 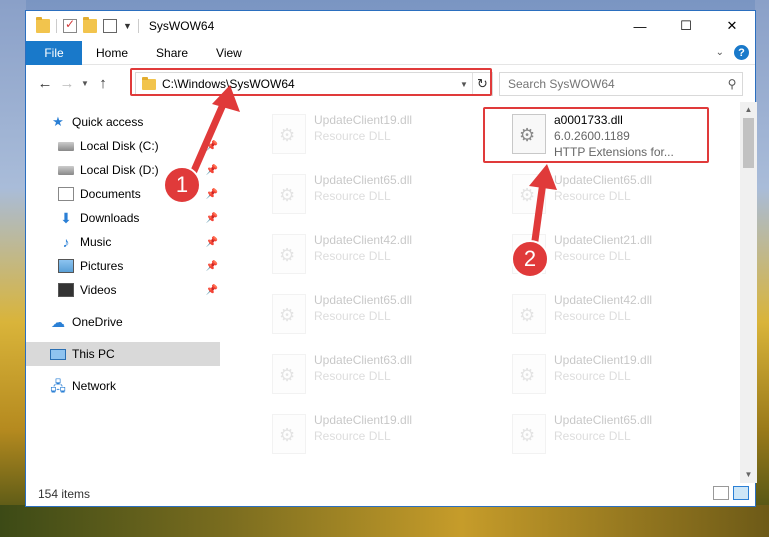 I want to click on sidebar-item-music: ♪ Music 📌, so click(x=123, y=242).